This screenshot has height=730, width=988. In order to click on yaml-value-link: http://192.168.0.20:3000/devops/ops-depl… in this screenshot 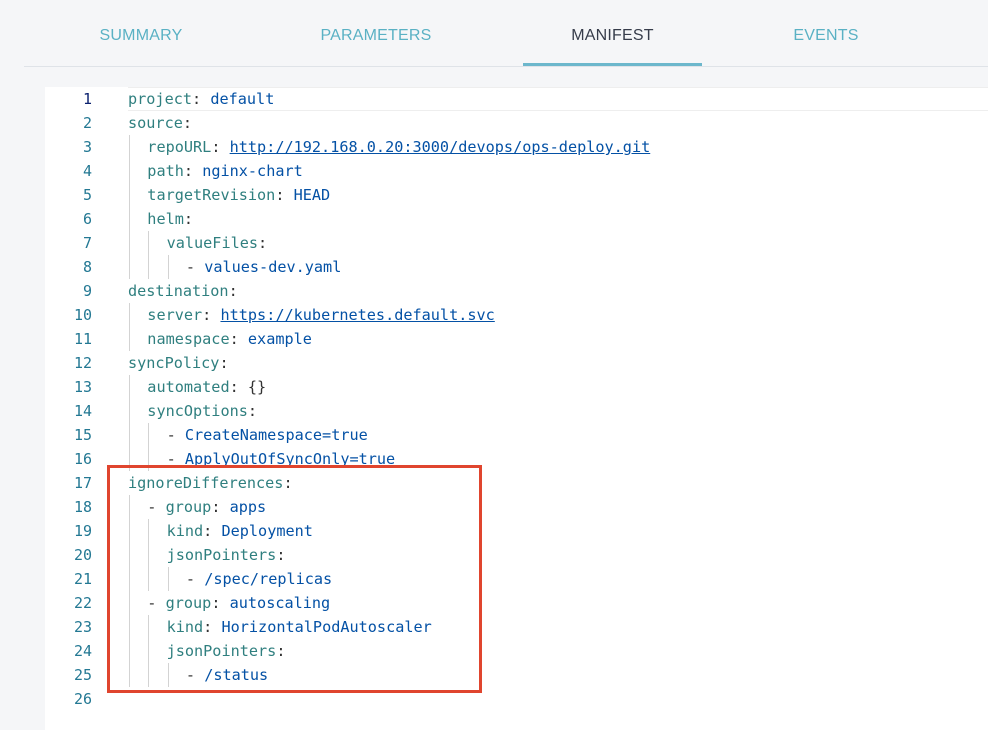, I will do `click(440, 147)`.